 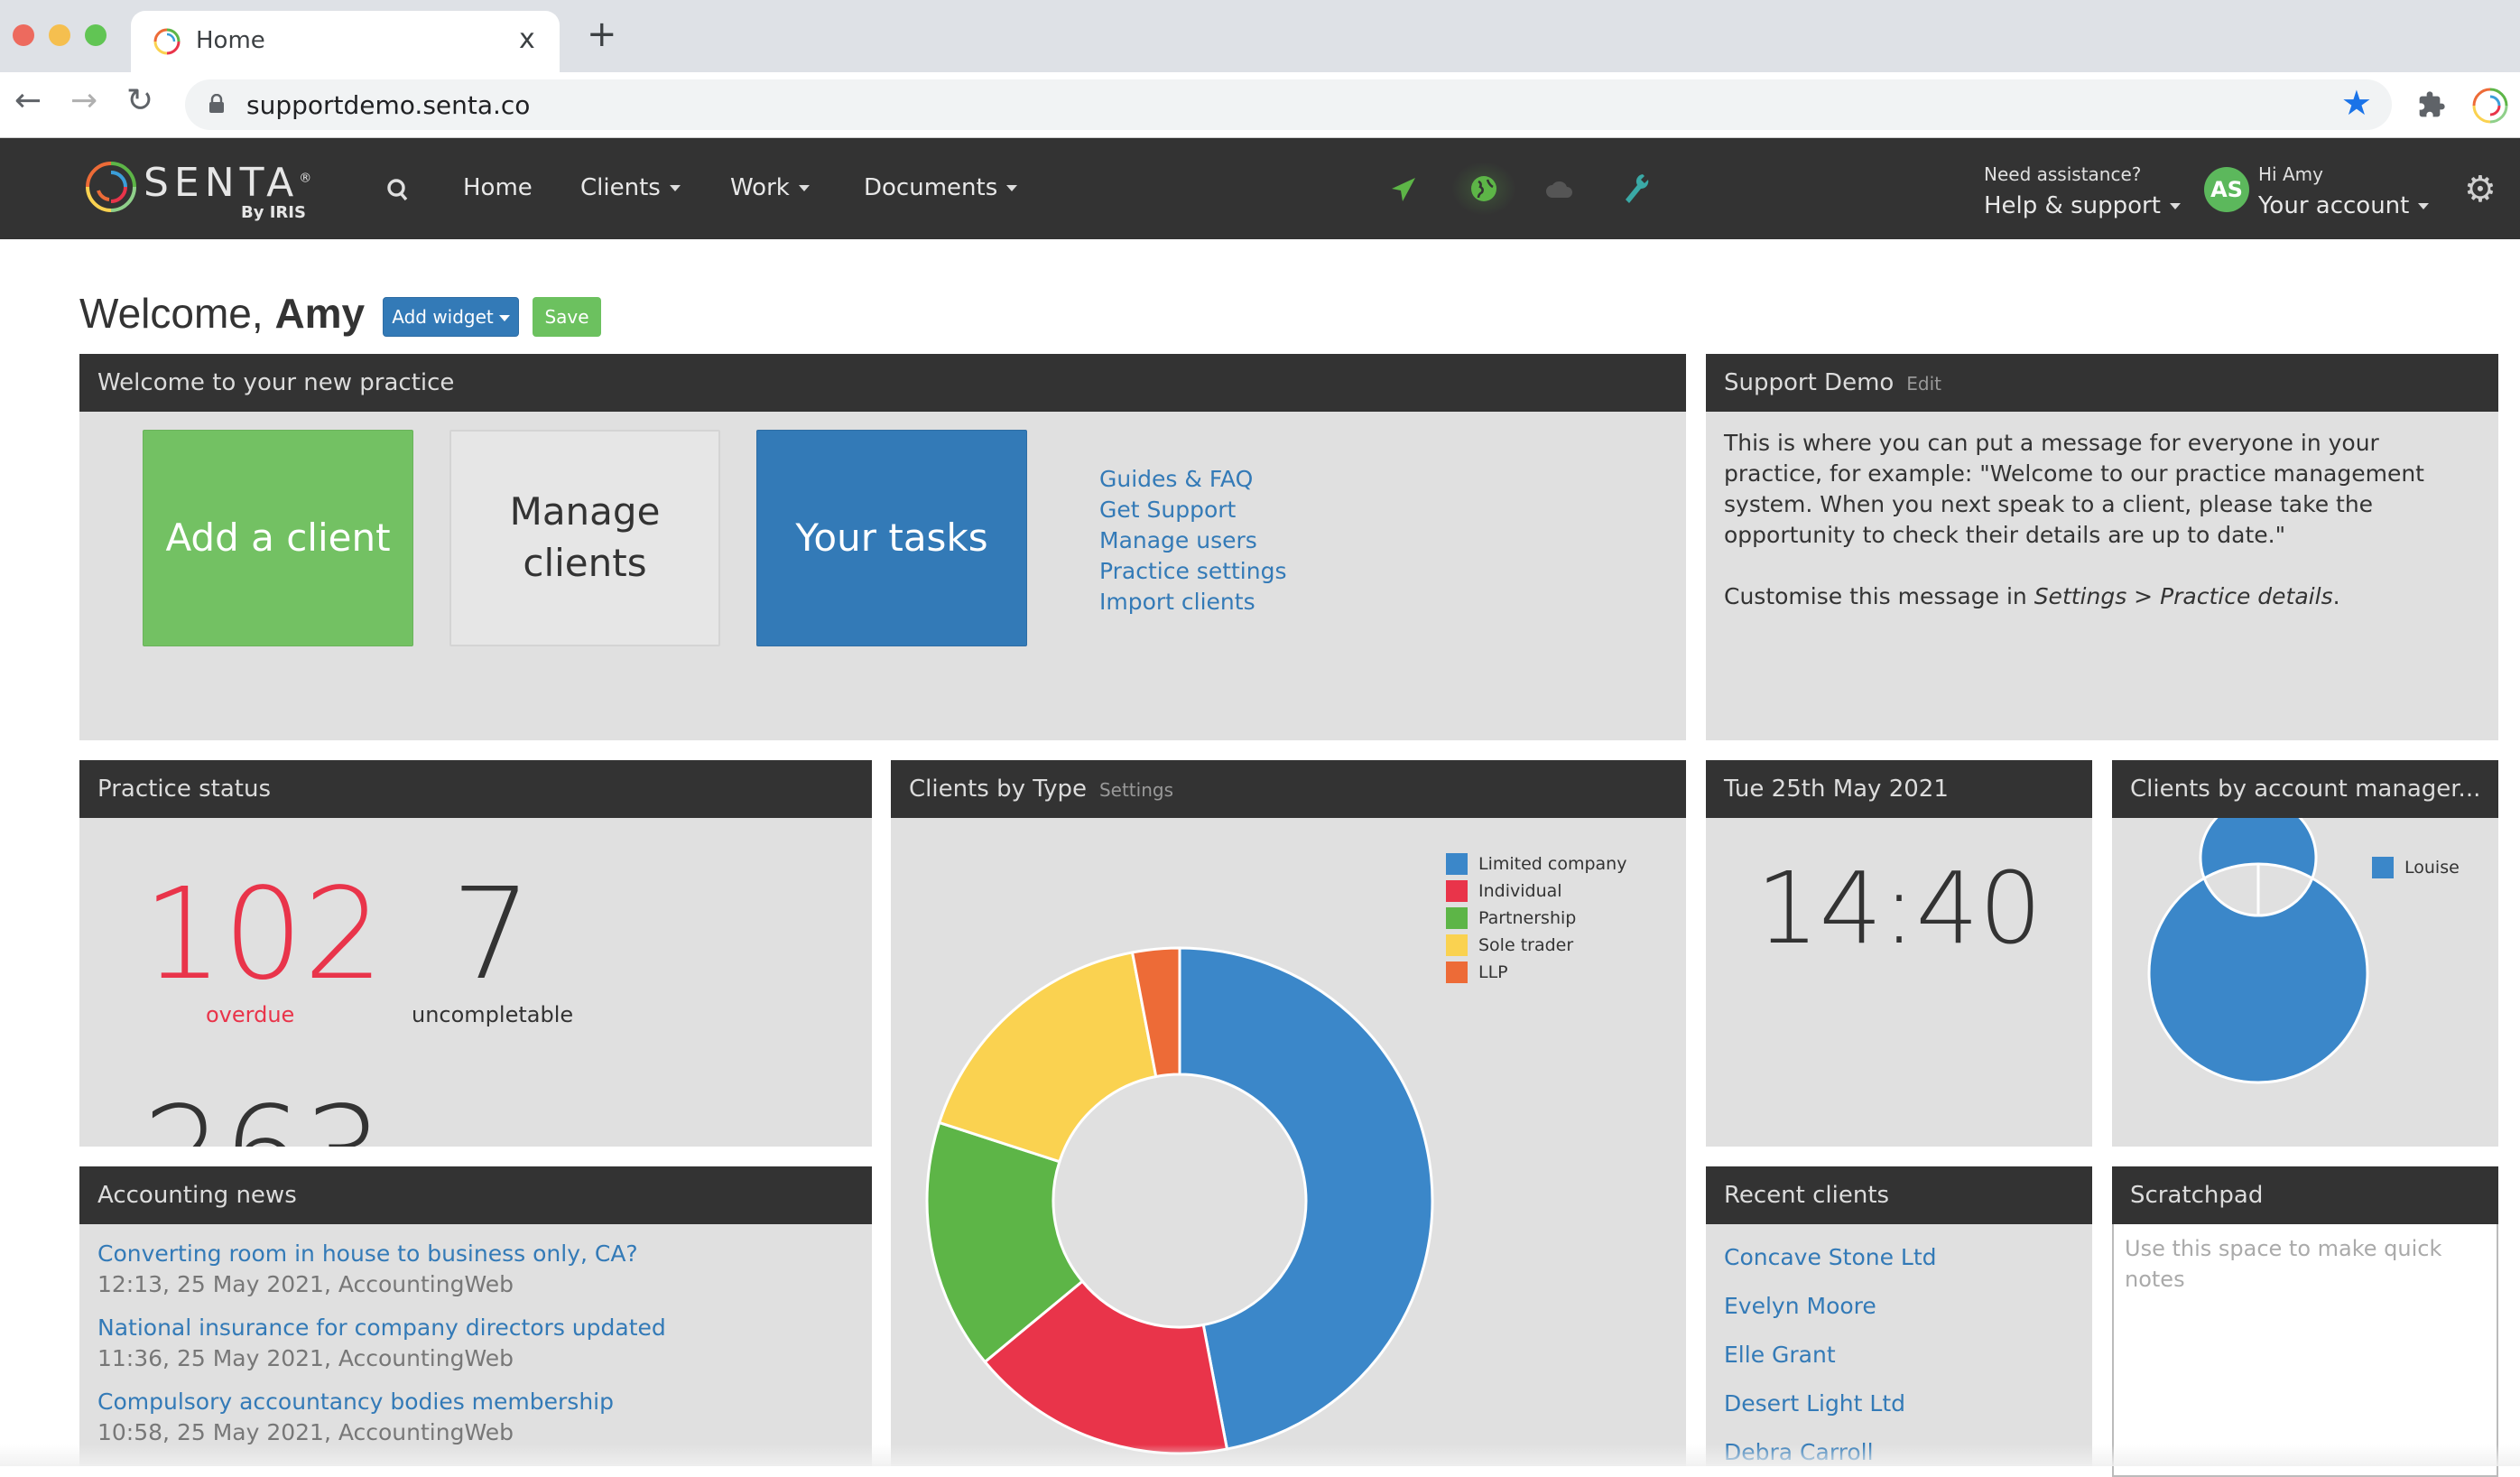 What do you see at coordinates (263, 1119) in the screenshot?
I see `third-count: 263` at bounding box center [263, 1119].